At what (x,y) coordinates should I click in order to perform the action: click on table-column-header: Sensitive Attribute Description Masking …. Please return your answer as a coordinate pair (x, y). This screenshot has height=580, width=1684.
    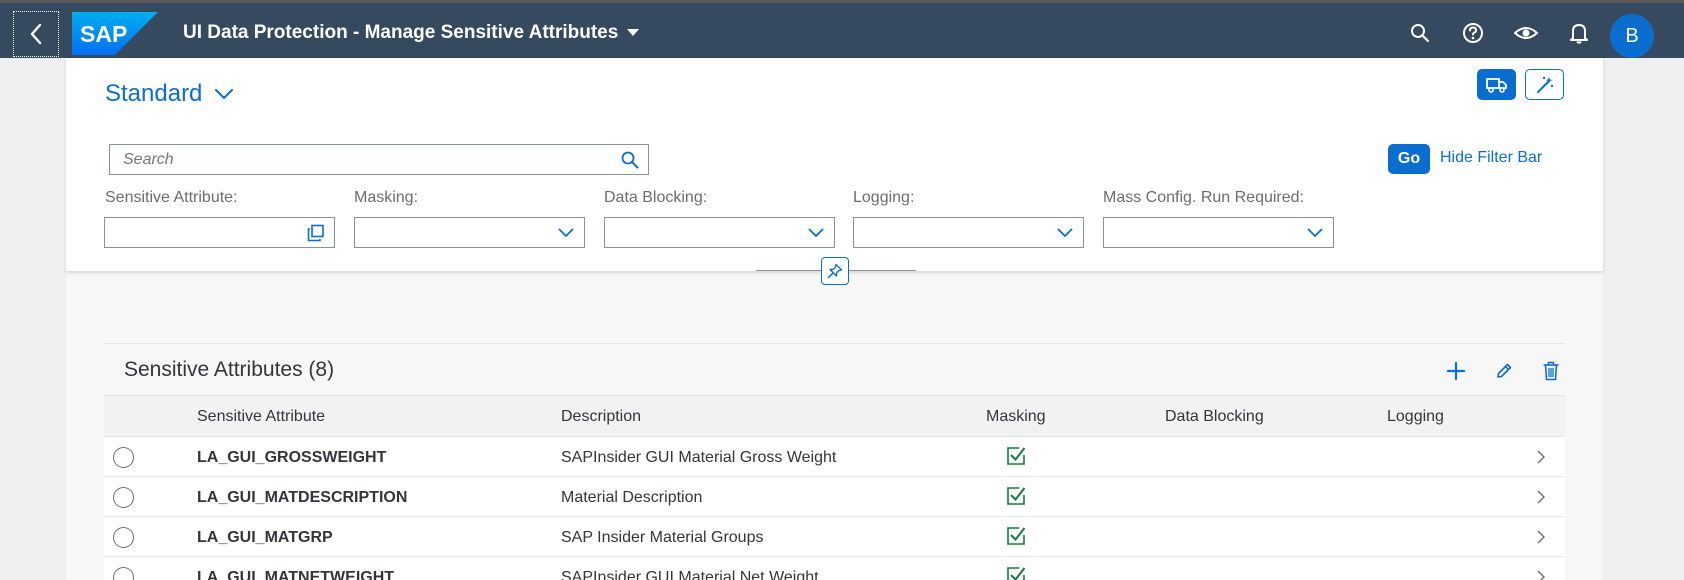
    Looking at the image, I should click on (834, 416).